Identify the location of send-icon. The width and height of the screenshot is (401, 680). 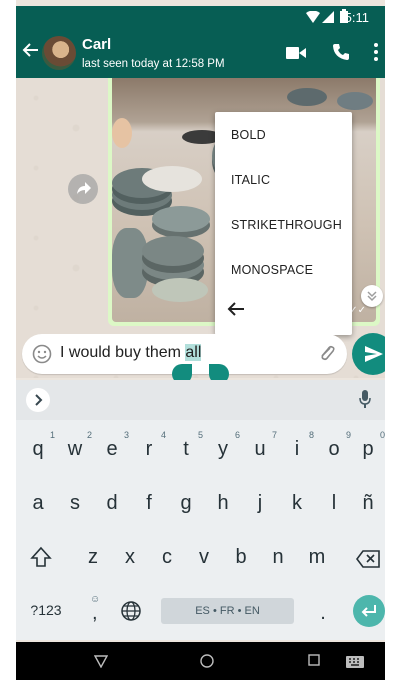
(374, 354).